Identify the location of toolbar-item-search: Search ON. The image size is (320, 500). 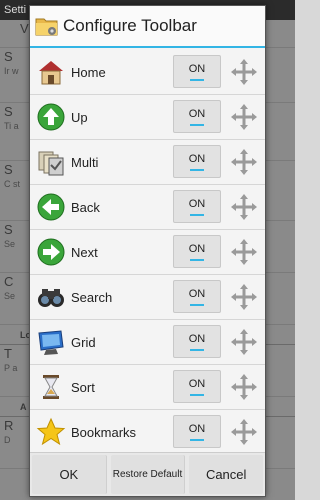
(147, 297).